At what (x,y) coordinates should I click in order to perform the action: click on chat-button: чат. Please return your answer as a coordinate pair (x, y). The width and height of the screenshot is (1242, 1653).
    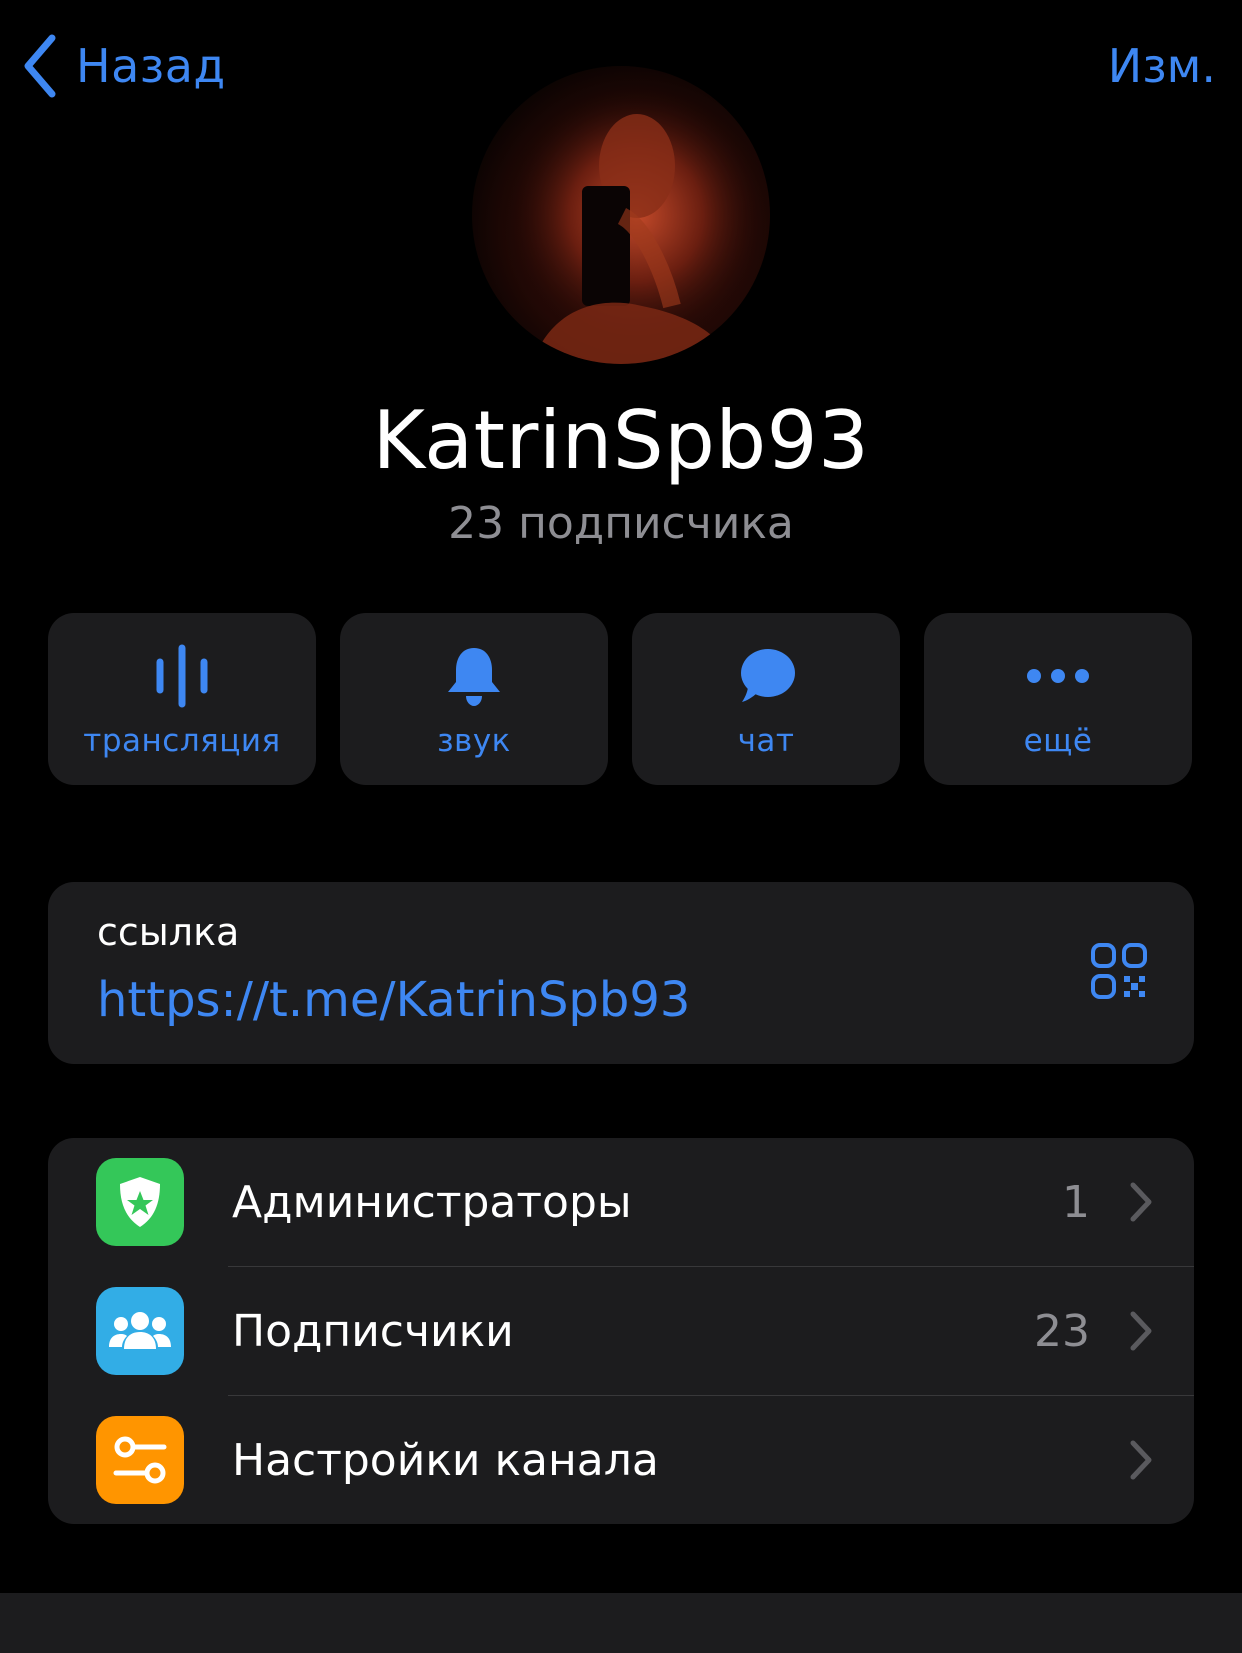
    Looking at the image, I should click on (766, 699).